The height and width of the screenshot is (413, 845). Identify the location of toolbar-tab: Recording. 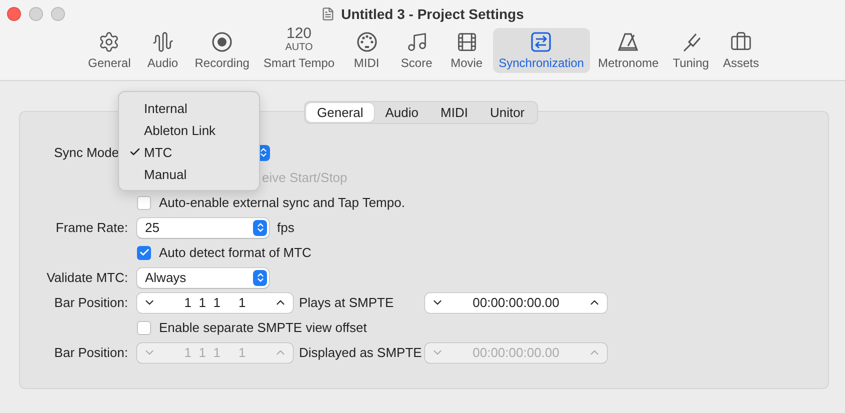
(222, 50).